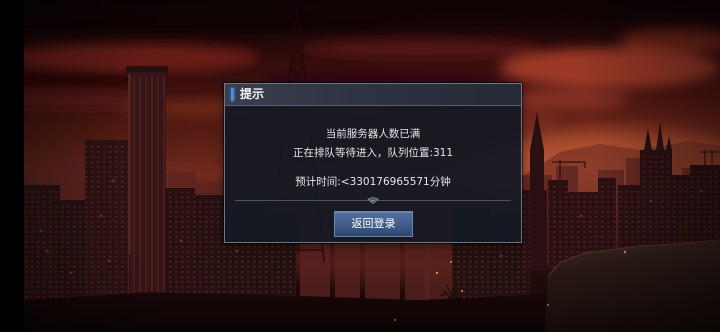 The height and width of the screenshot is (332, 720). Describe the element at coordinates (232, 94) in the screenshot. I see `header-accent-bar` at that location.